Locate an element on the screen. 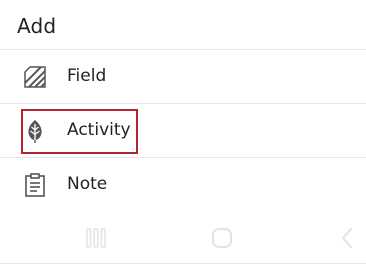 The width and height of the screenshot is (366, 264). menu-item-label: Note is located at coordinates (87, 184).